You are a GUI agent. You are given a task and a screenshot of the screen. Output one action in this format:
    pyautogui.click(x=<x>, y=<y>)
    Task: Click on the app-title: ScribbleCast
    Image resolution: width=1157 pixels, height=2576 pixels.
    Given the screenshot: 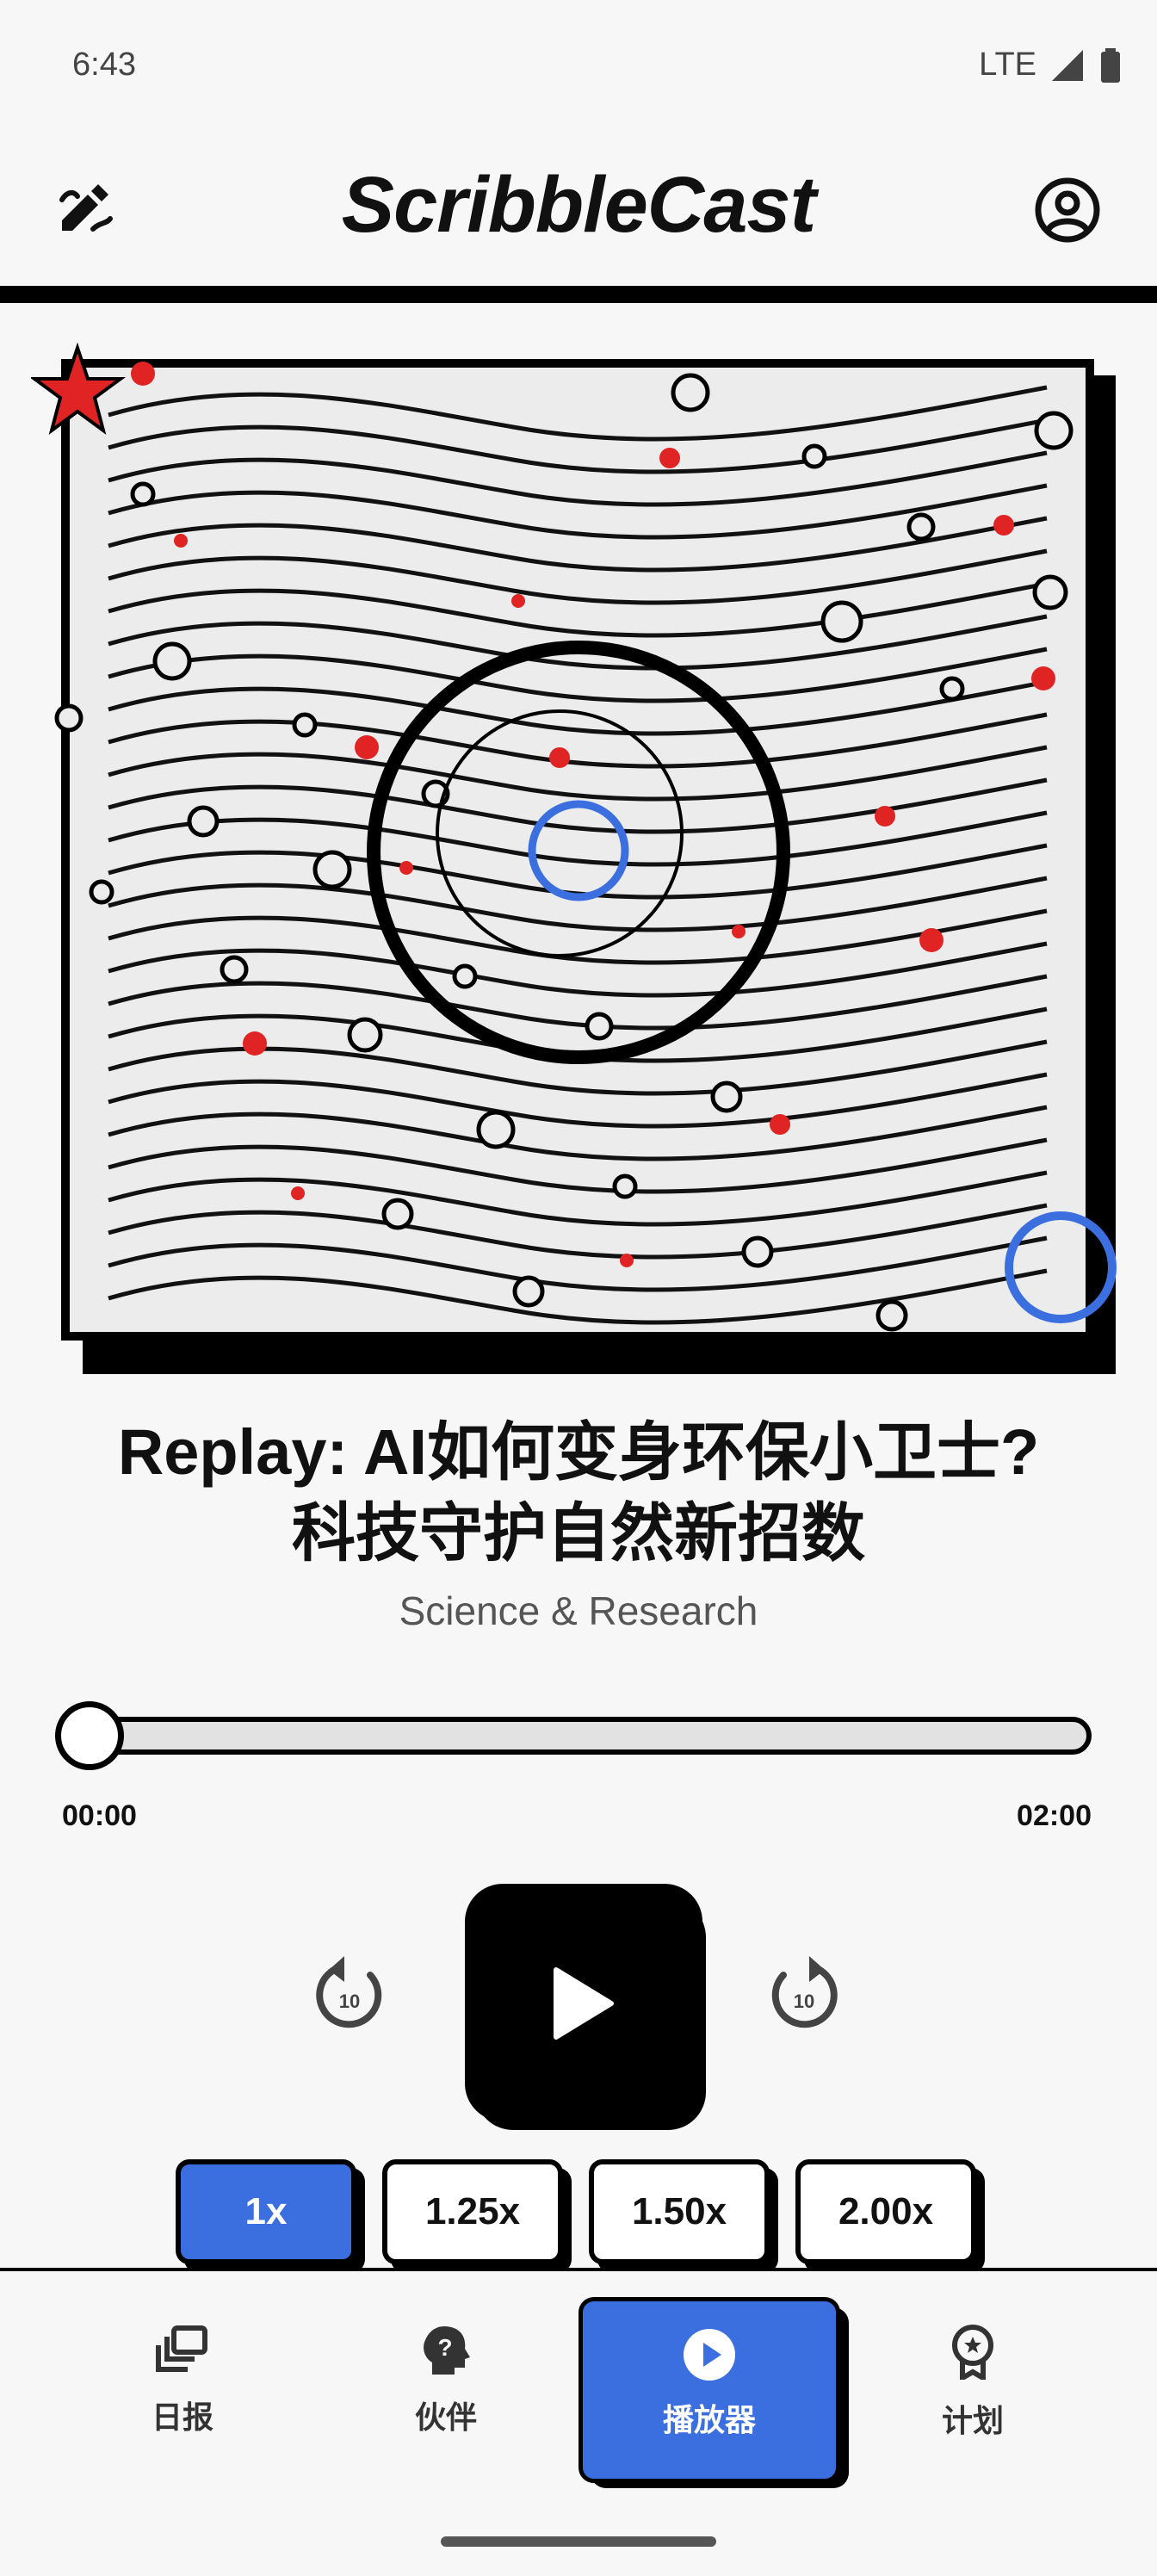 What is the action you would take?
    pyautogui.click(x=579, y=205)
    